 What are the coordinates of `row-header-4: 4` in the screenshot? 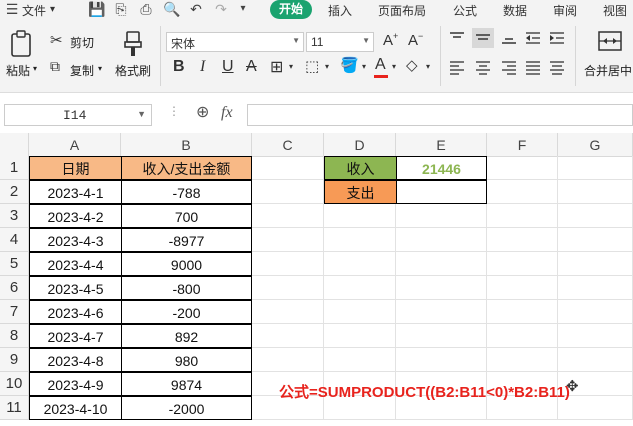 It's located at (14, 240).